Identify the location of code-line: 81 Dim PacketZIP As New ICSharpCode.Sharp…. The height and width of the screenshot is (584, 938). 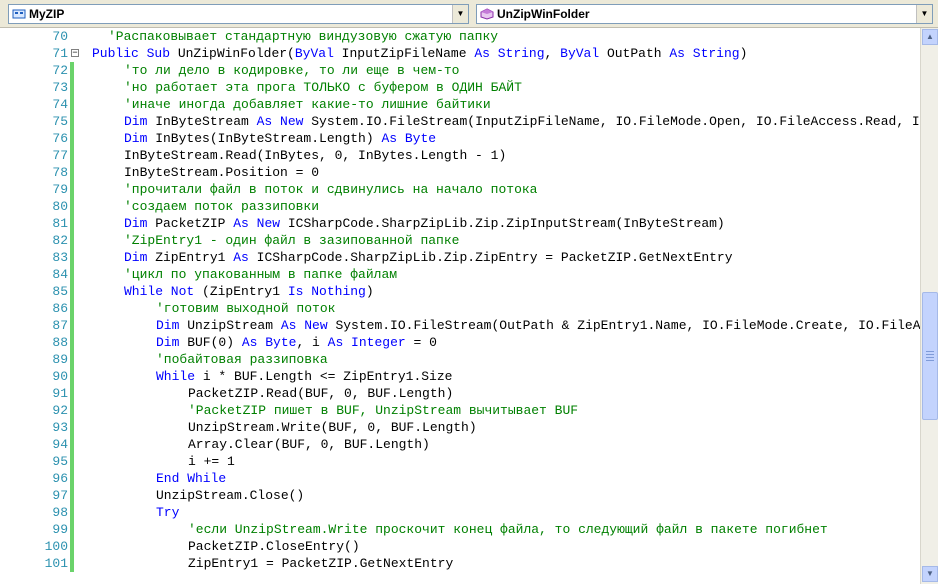
(460, 223).